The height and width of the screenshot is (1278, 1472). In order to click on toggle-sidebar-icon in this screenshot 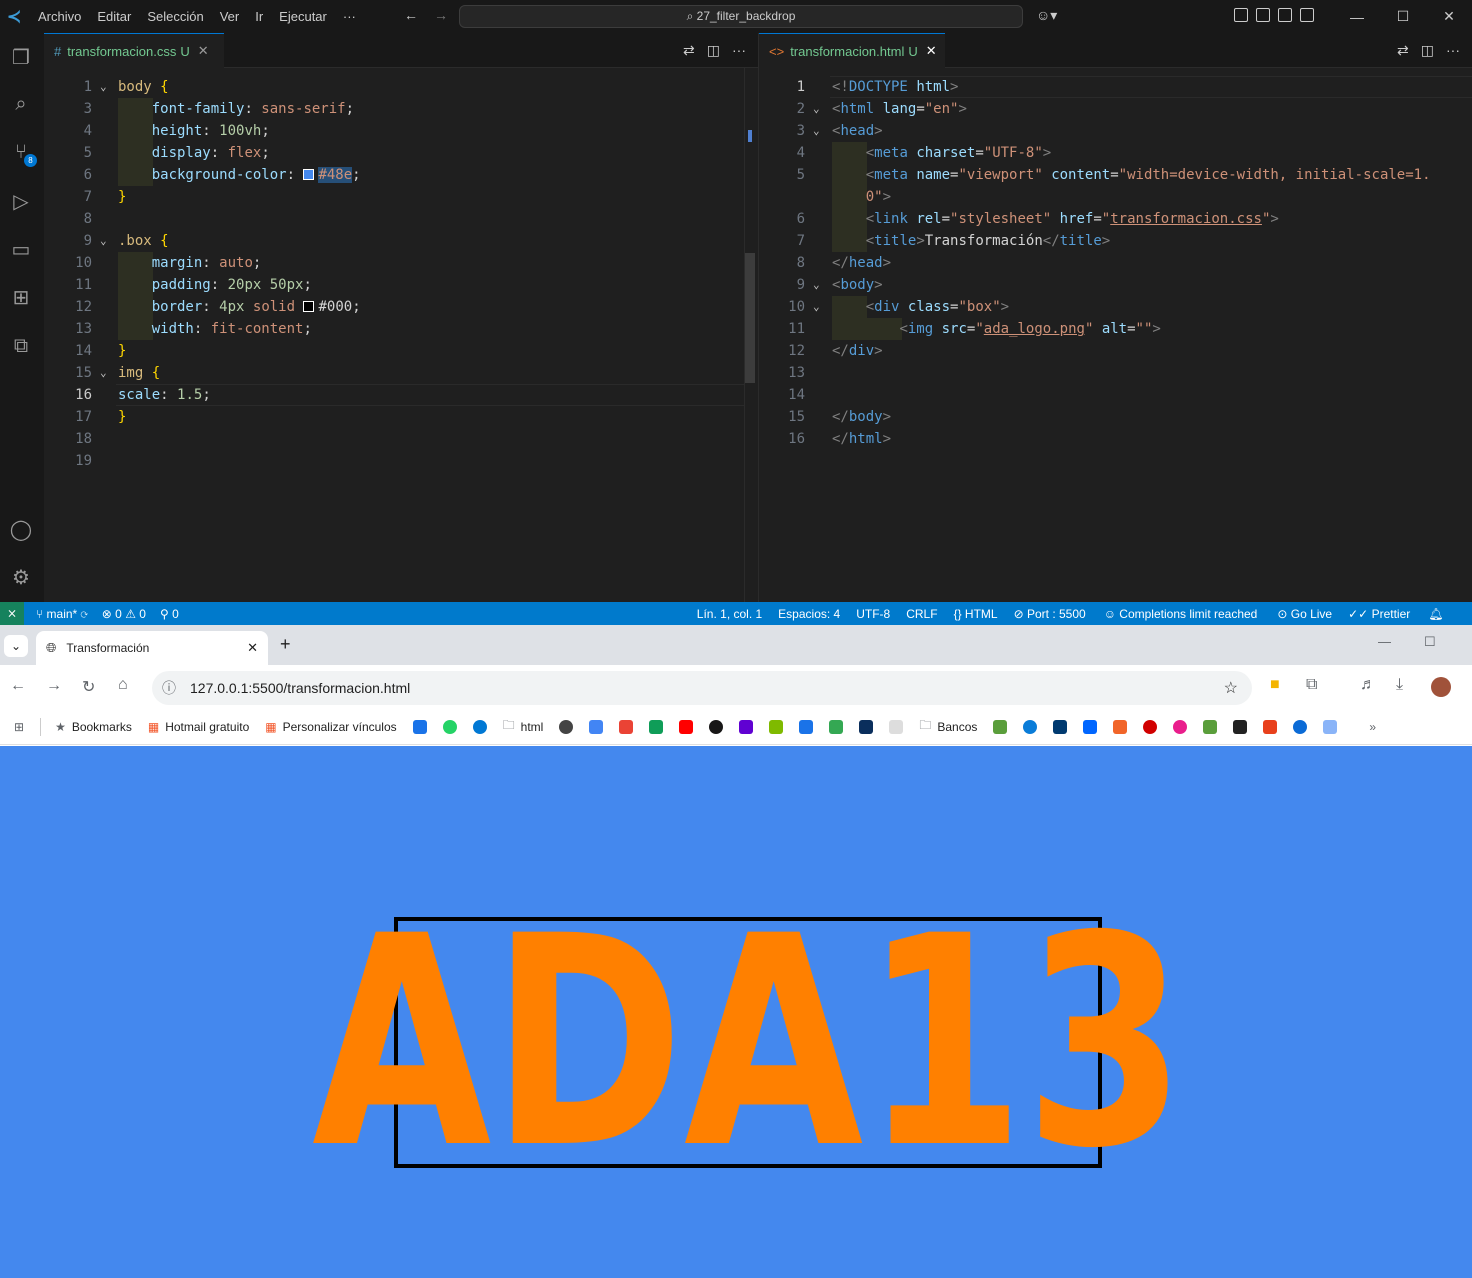, I will do `click(1263, 15)`.